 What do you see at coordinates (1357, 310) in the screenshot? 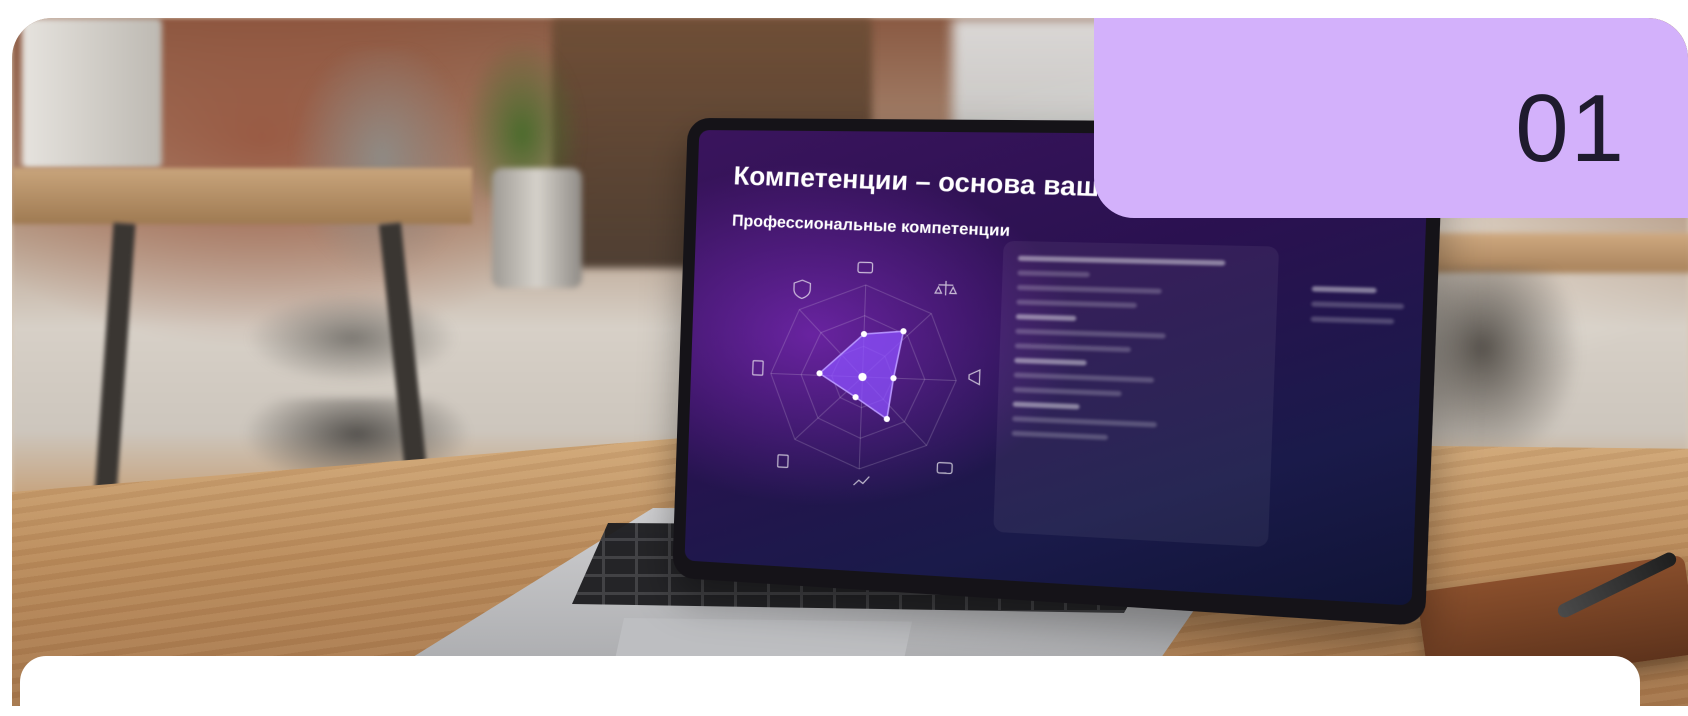
I see `blurred-side-note` at bounding box center [1357, 310].